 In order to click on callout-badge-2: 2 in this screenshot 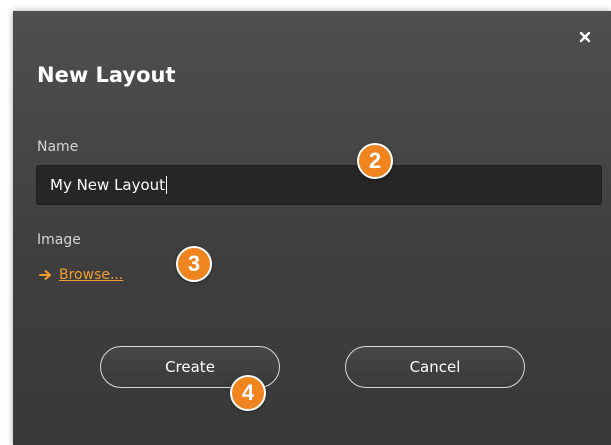, I will do `click(375, 161)`.